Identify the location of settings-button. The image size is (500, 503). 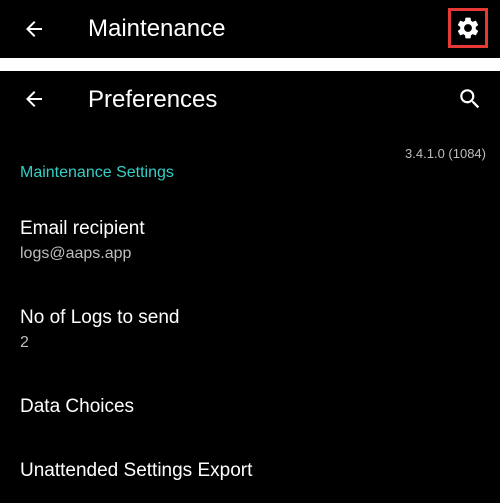
(468, 28).